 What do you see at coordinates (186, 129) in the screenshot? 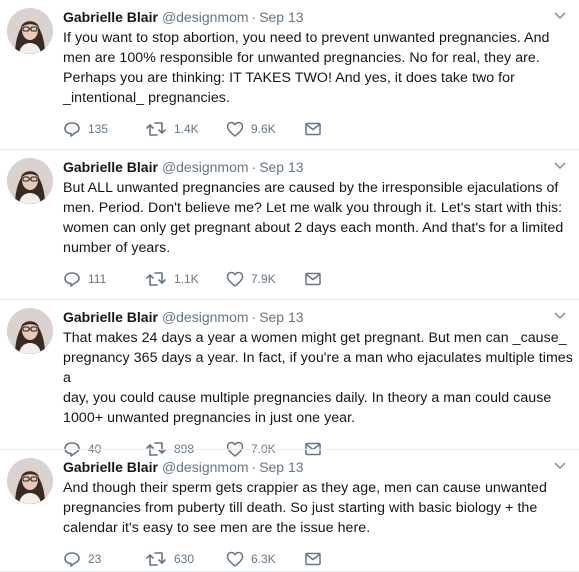
I see `retweet-count: 1.4K` at bounding box center [186, 129].